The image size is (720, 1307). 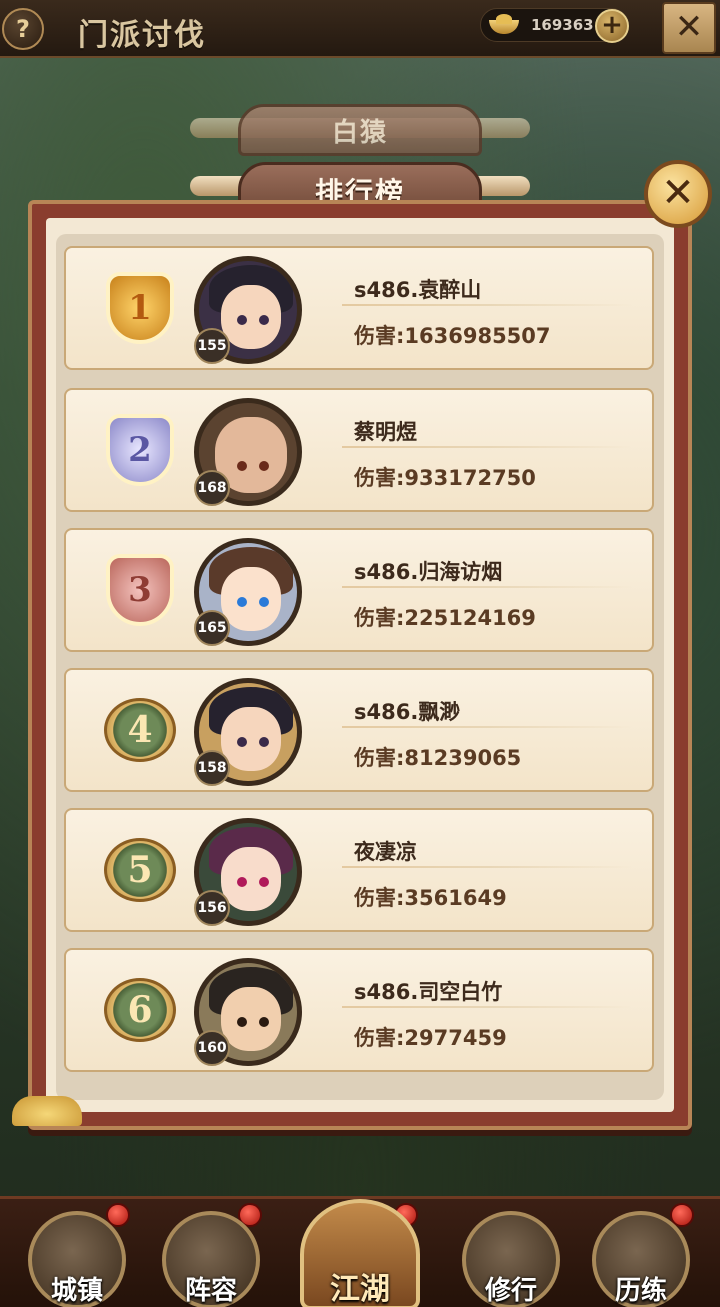 I want to click on ranking-row: 2 168 蔡明煜 伤害:933172750, so click(x=359, y=450).